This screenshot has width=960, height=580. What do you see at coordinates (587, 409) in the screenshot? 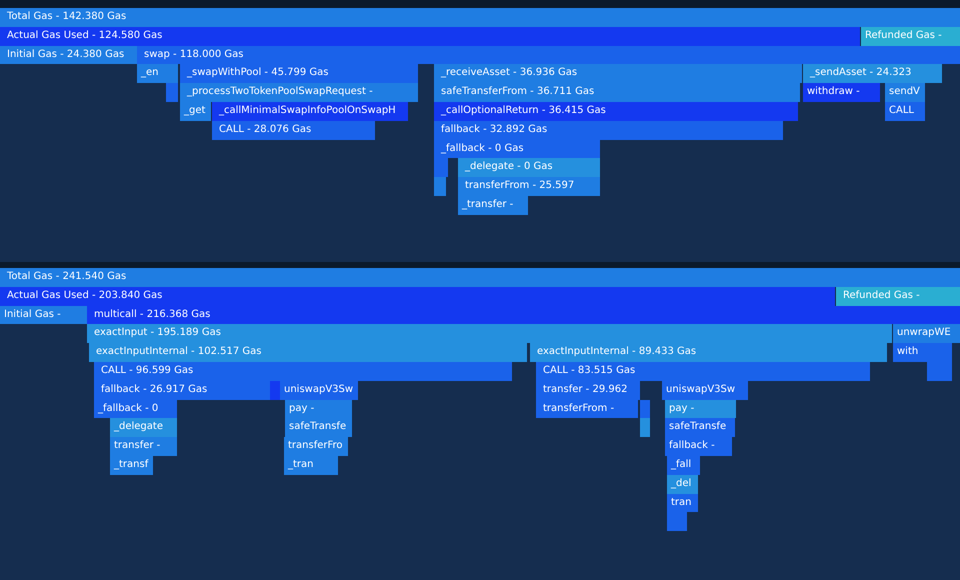
I see `flame-bar: transferFrom -` at bounding box center [587, 409].